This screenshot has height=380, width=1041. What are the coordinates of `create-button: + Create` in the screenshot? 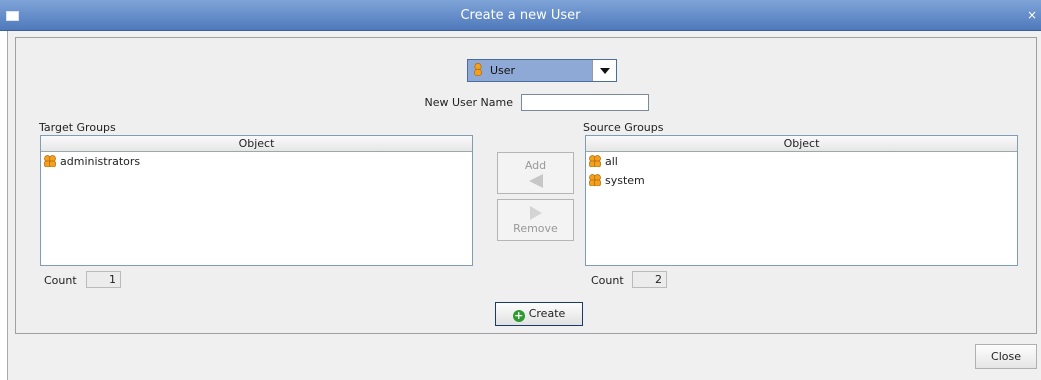 It's located at (539, 314).